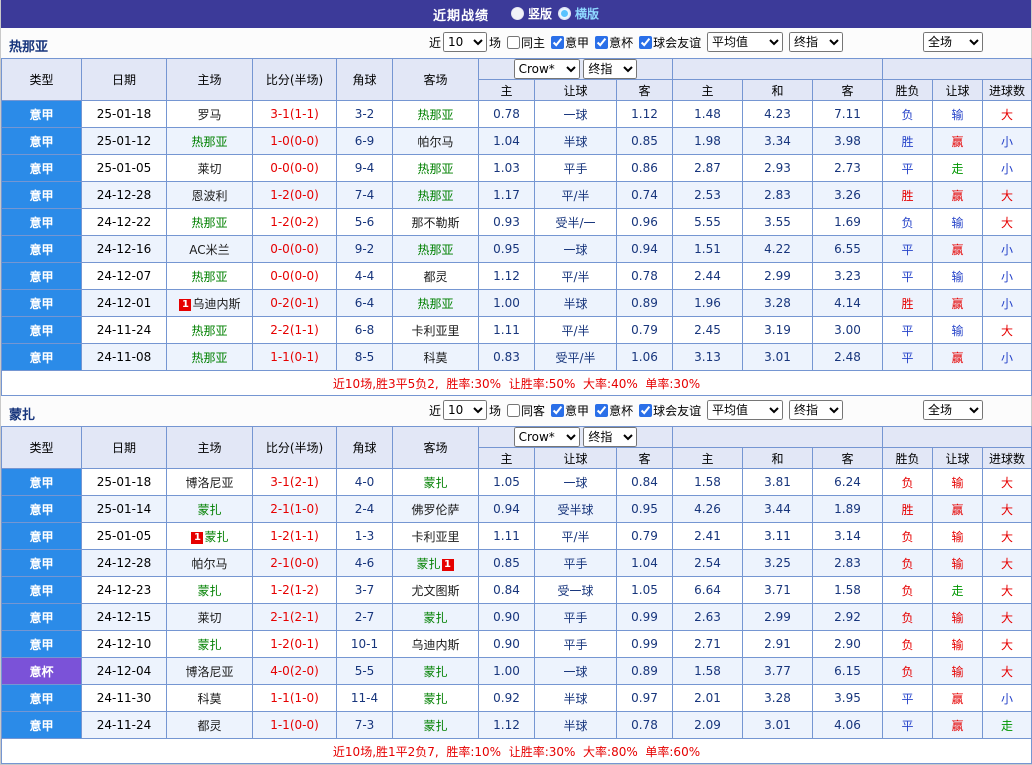 This screenshot has height=765, width=1032. Describe the element at coordinates (435, 222) in the screenshot. I see `away-team-cell: 那不勒斯` at that location.